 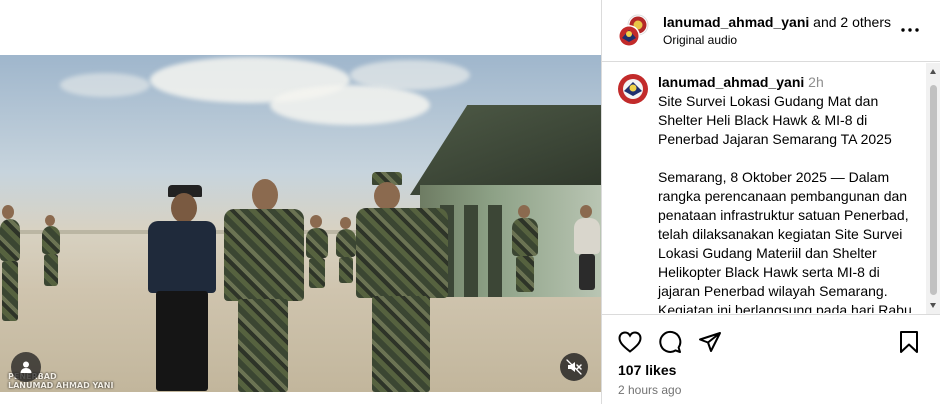 What do you see at coordinates (933, 305) in the screenshot?
I see `scroll-down-arrow` at bounding box center [933, 305].